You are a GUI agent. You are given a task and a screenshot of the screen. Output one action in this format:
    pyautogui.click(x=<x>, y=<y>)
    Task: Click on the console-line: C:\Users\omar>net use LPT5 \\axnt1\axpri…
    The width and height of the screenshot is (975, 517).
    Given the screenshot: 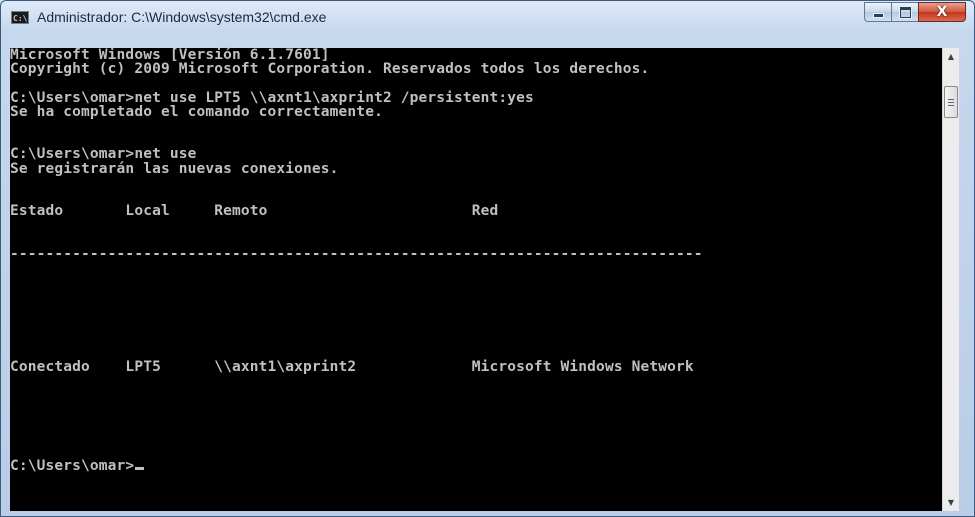 What is the action you would take?
    pyautogui.click(x=272, y=97)
    